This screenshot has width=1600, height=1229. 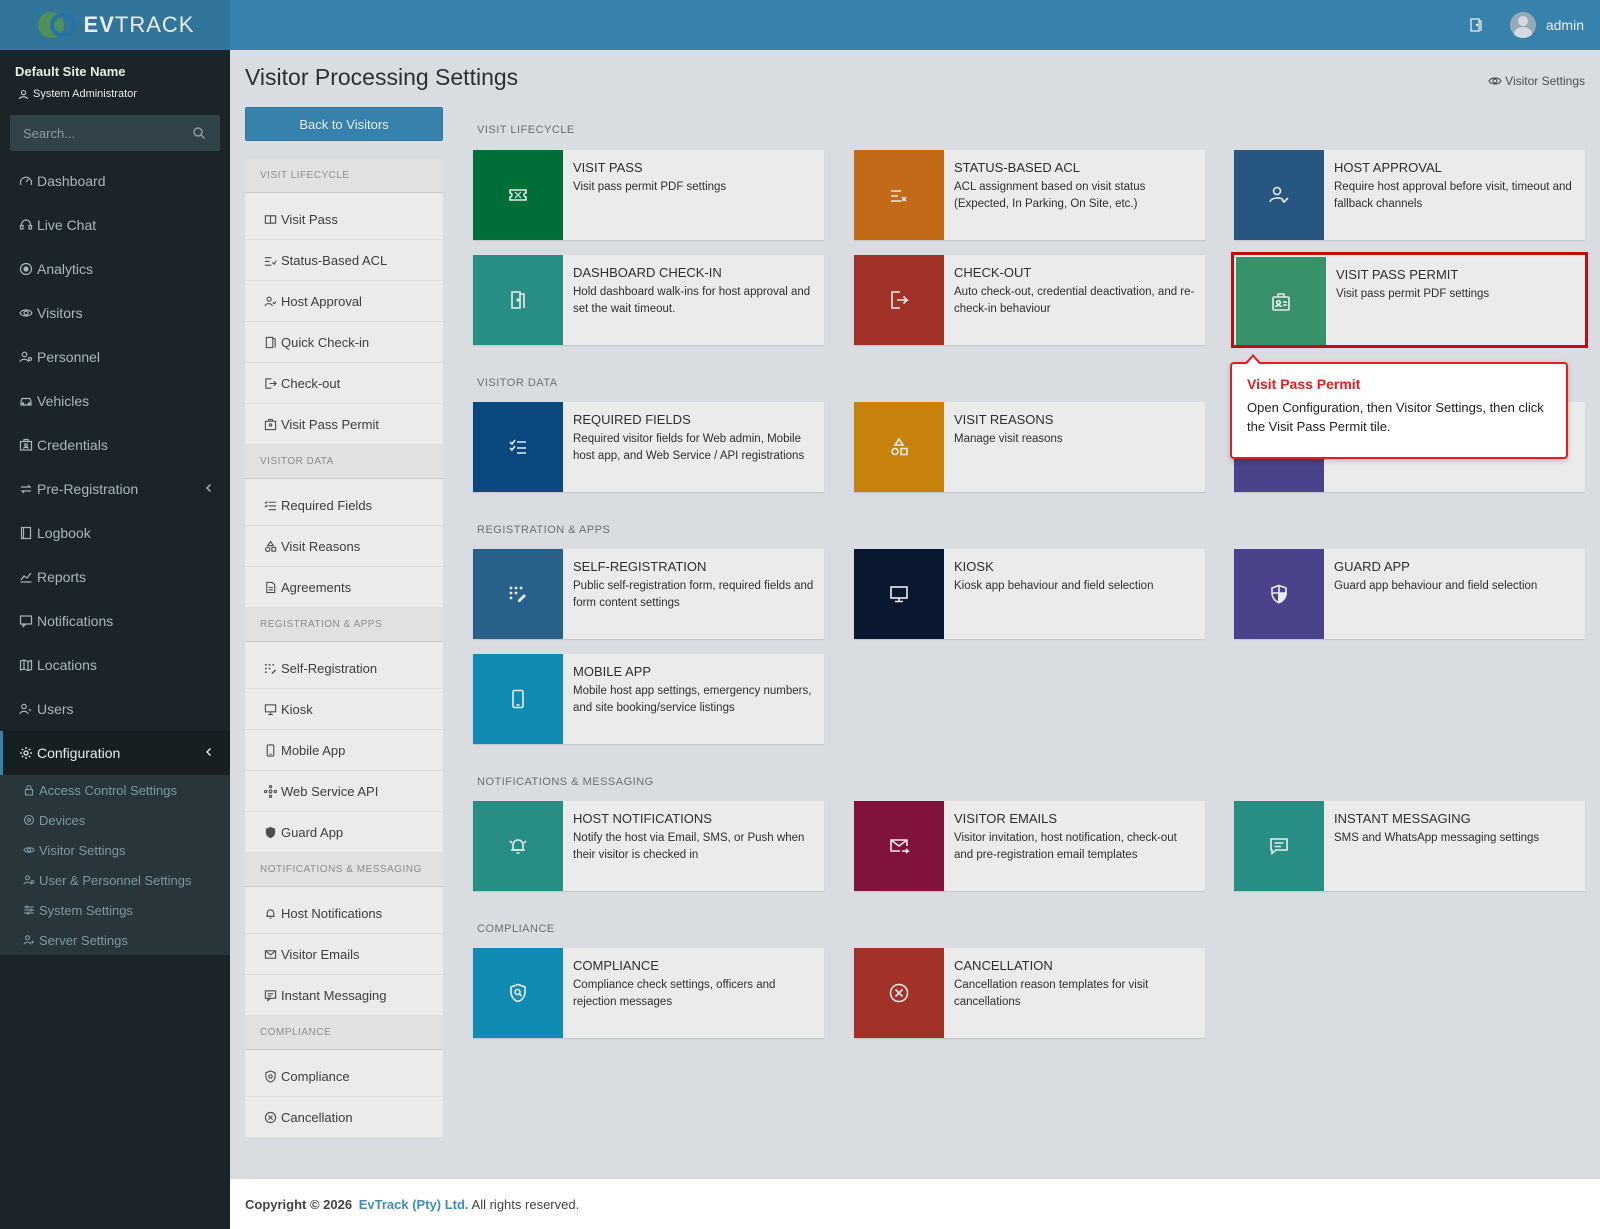 I want to click on sidebar-item-notifications: Notifications, so click(x=115, y=621).